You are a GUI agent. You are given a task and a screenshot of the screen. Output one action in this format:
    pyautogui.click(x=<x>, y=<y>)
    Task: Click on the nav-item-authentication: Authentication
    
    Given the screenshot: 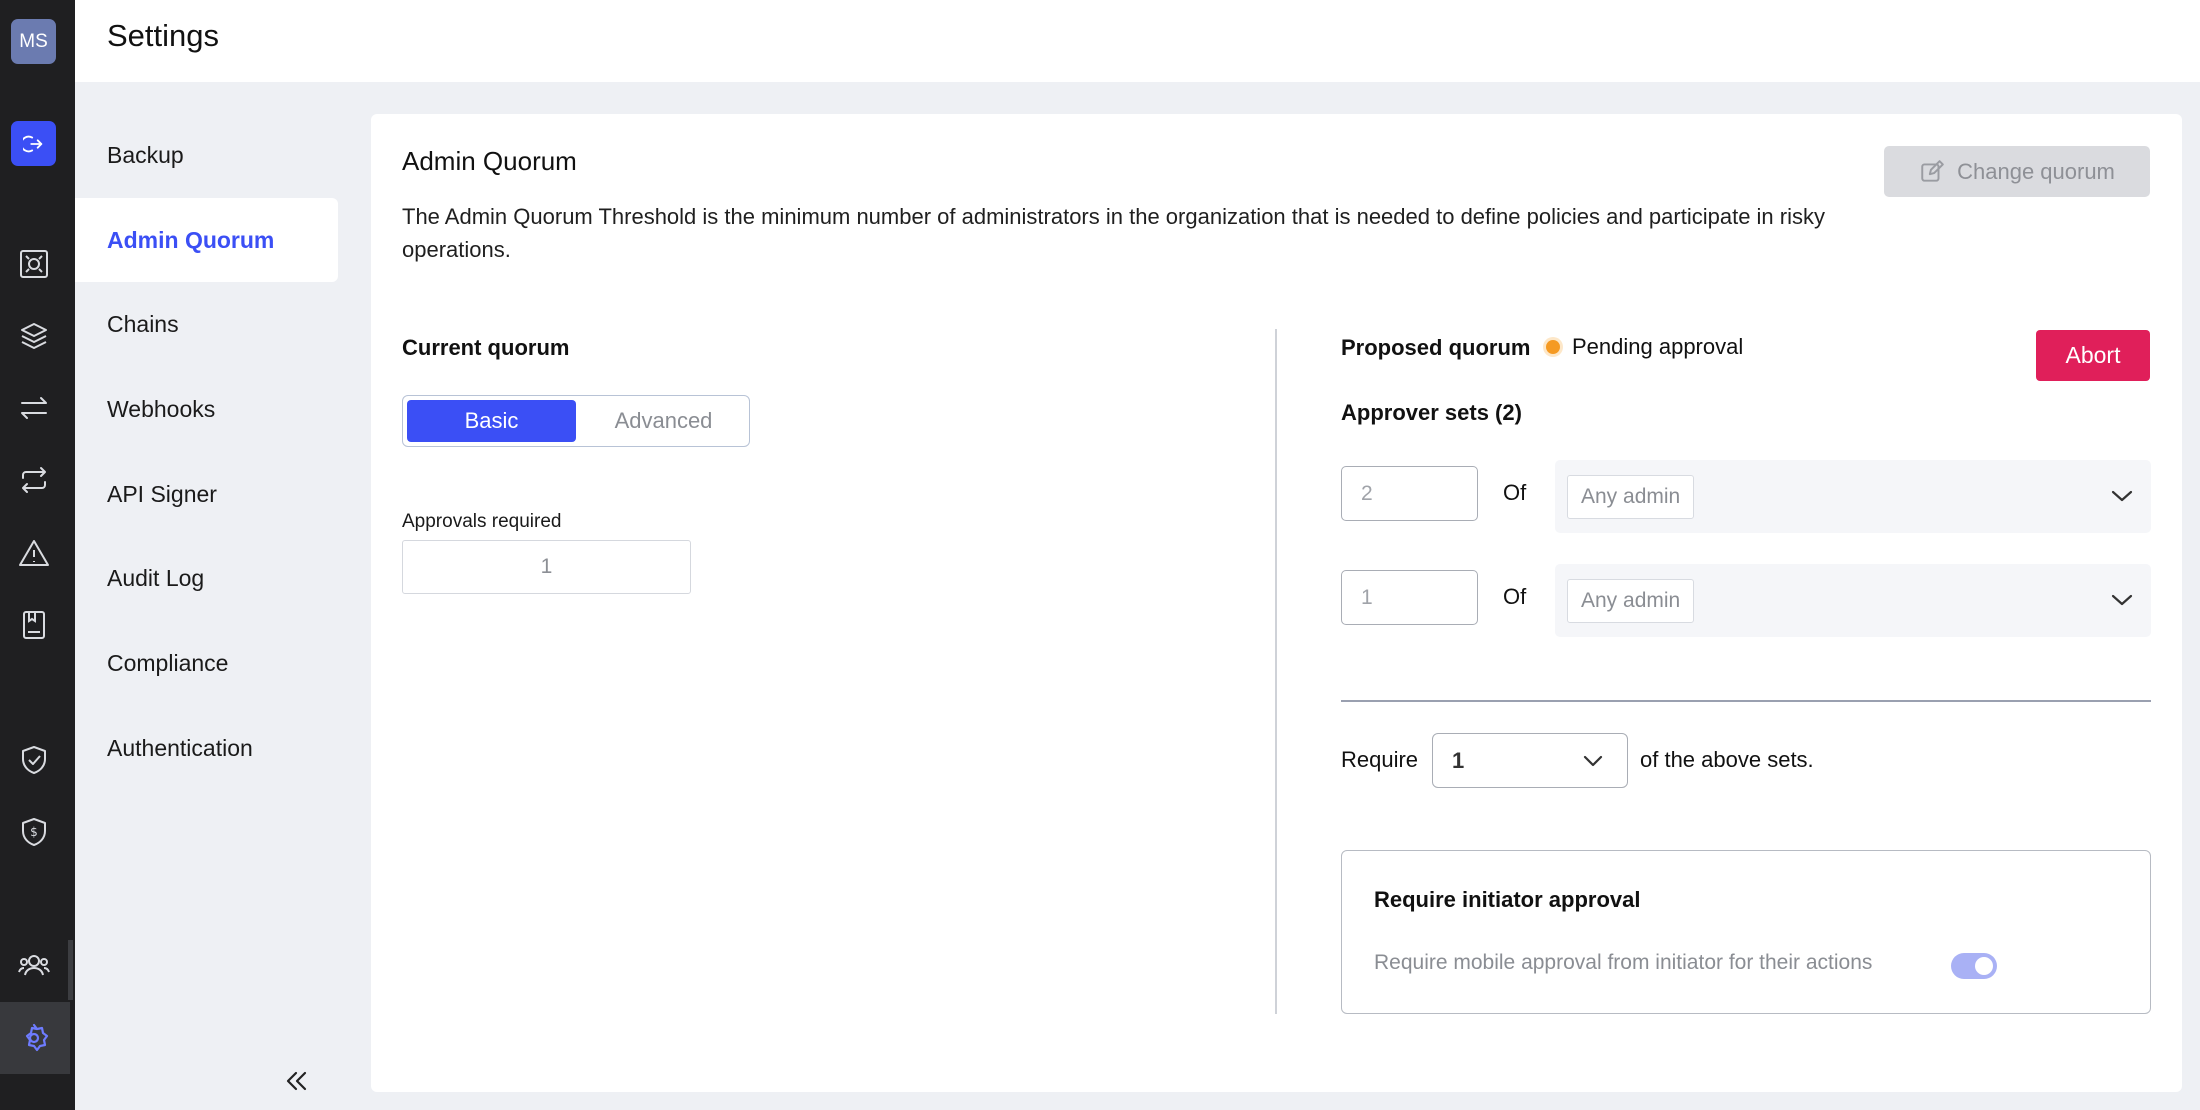 What is the action you would take?
    pyautogui.click(x=206, y=748)
    